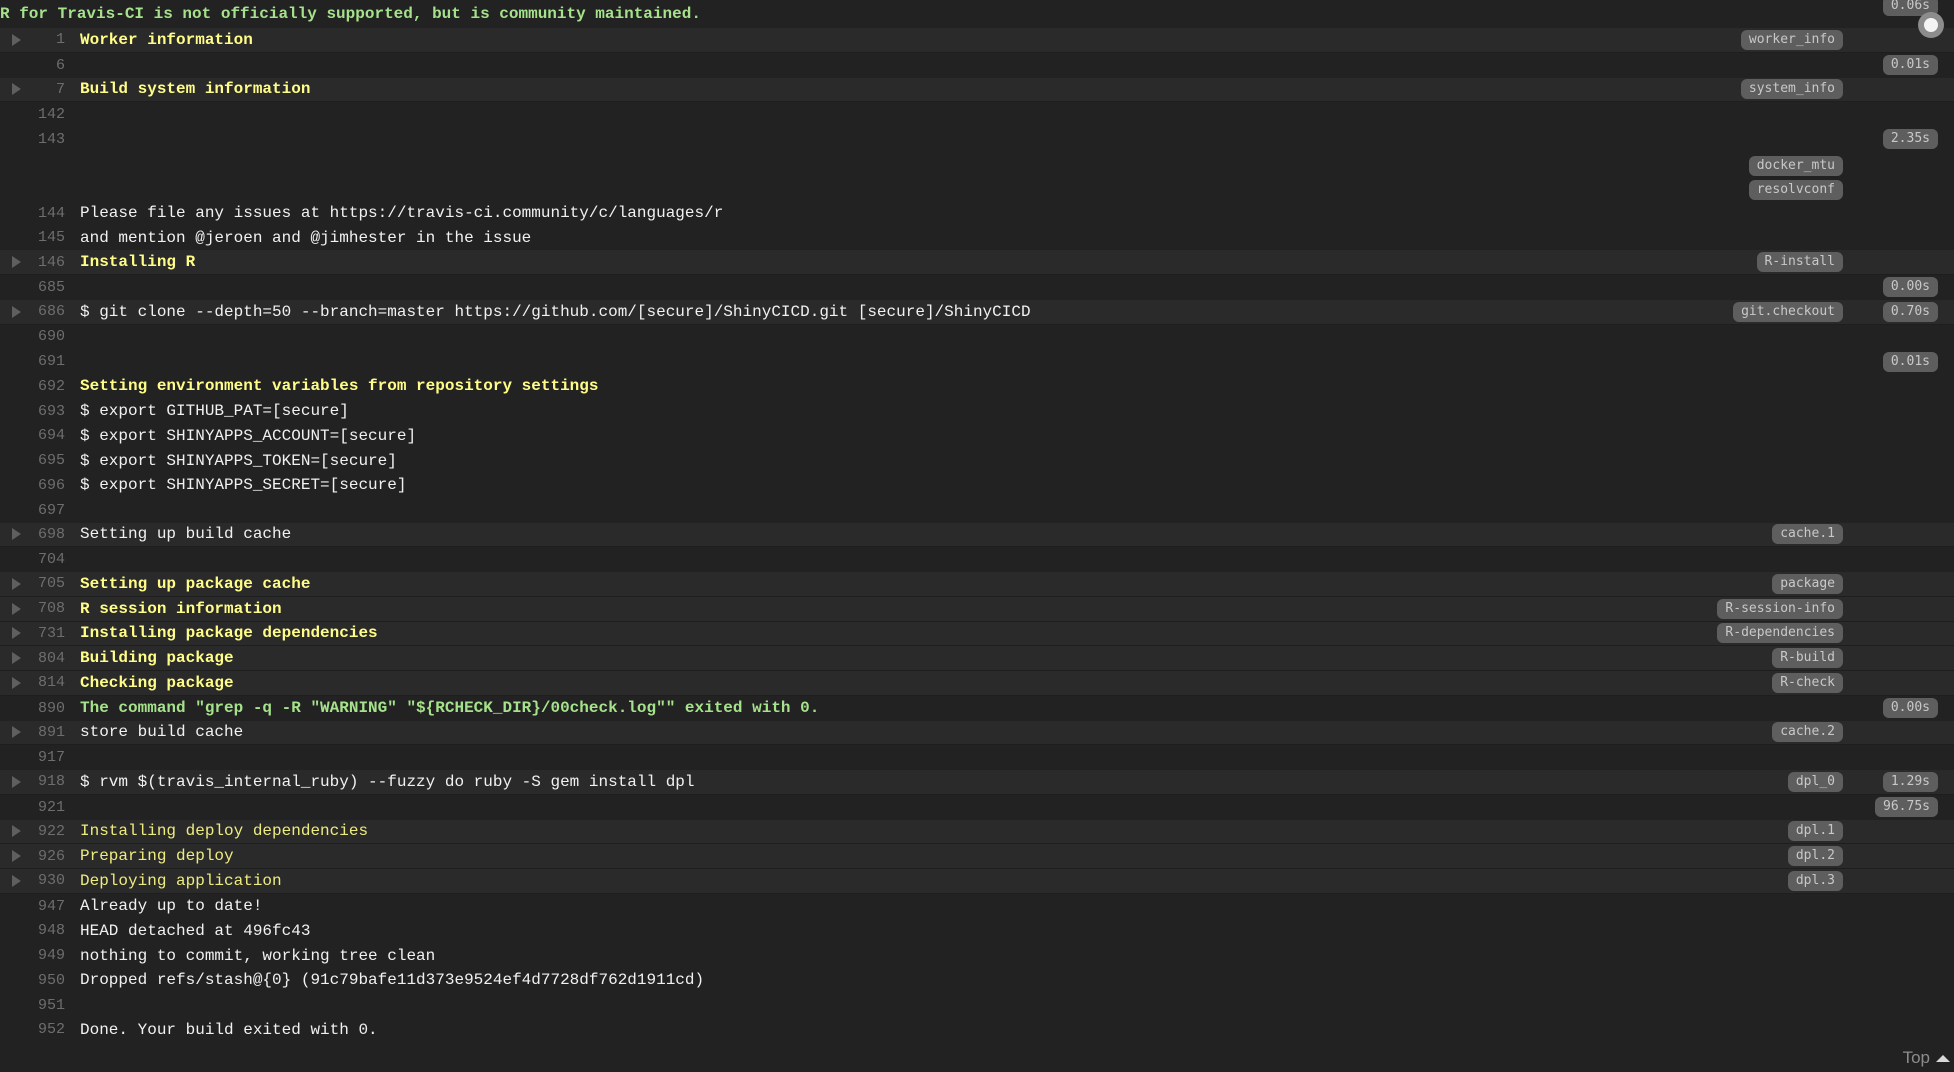 The height and width of the screenshot is (1072, 1954). Describe the element at coordinates (42, 510) in the screenshot. I see `line-number: 697` at that location.